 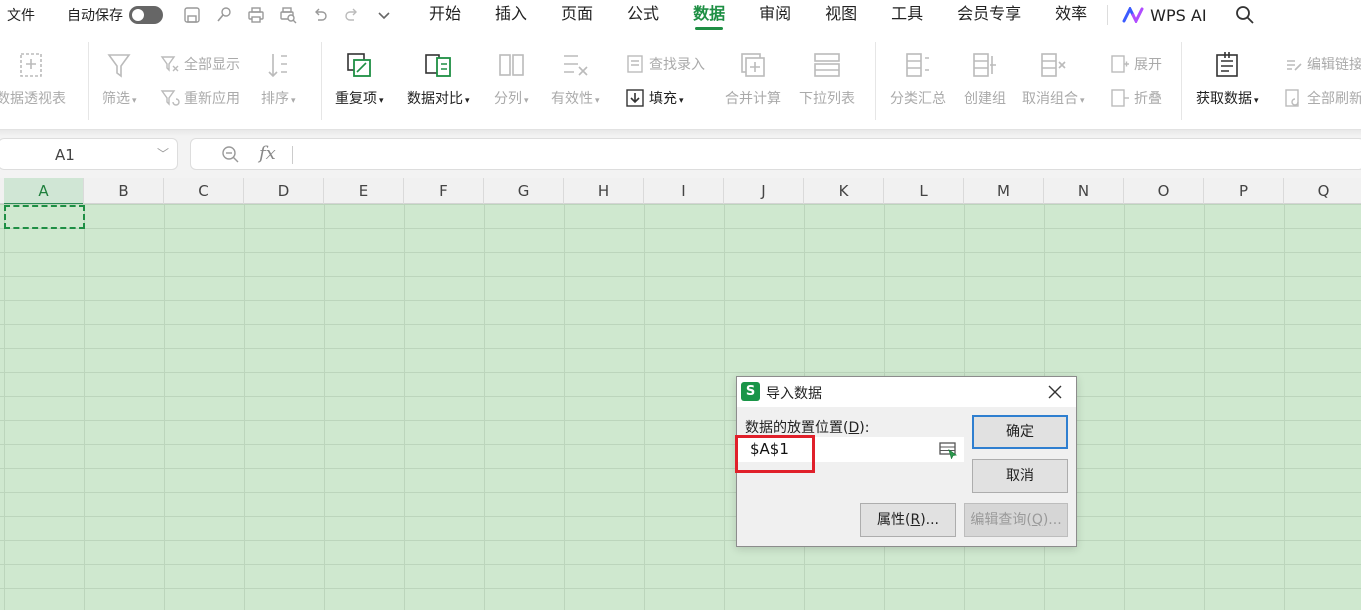 I want to click on reapply-button: 重新应用, so click(x=200, y=98).